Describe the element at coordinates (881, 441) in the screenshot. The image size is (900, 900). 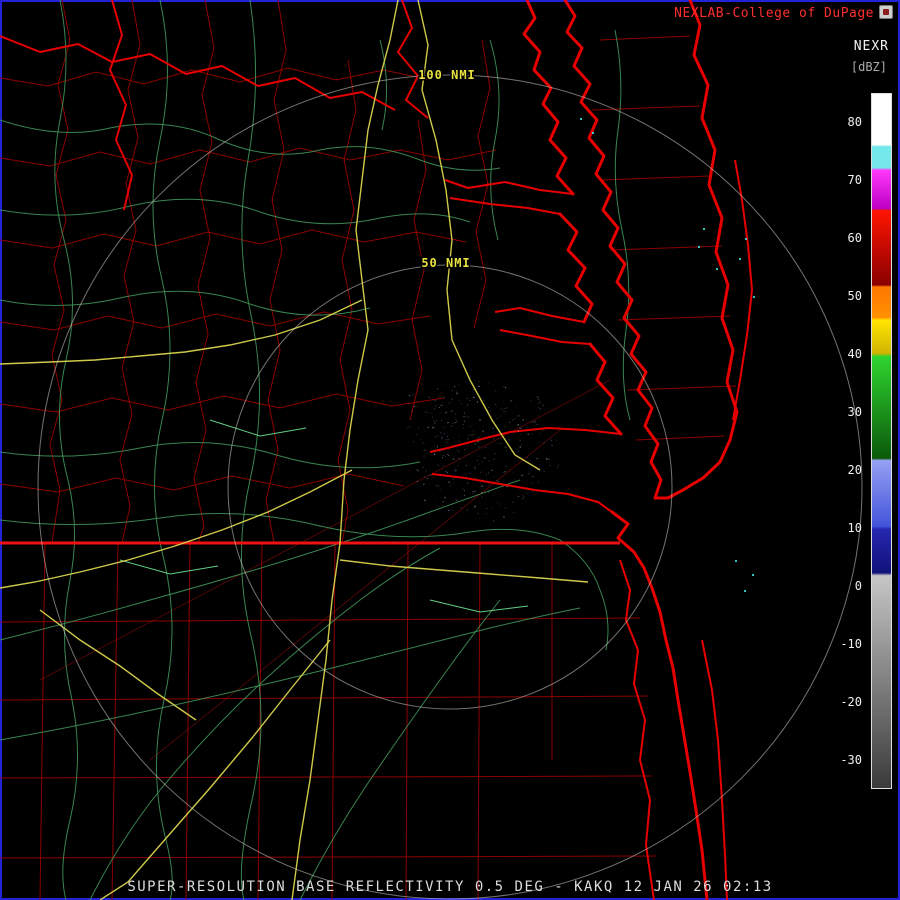
I see `colorbar-bar` at that location.